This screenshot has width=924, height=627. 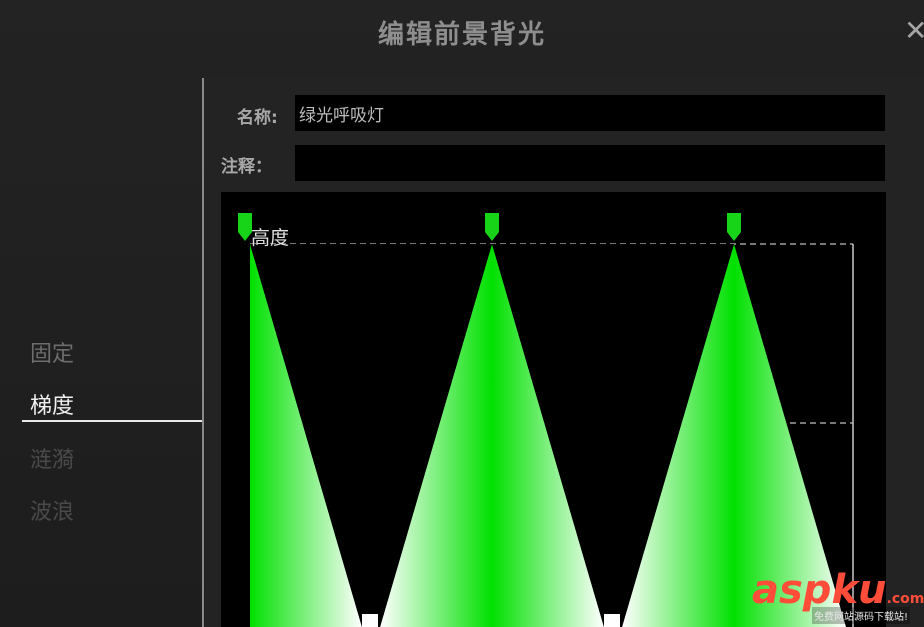 What do you see at coordinates (270, 238) in the screenshot?
I see `y-axis-label: 高度` at bounding box center [270, 238].